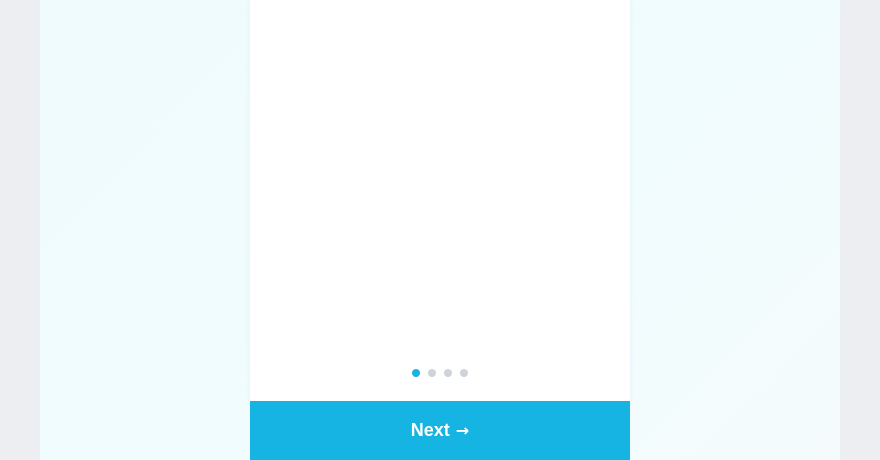  I want to click on next-button: Next →, so click(440, 430).